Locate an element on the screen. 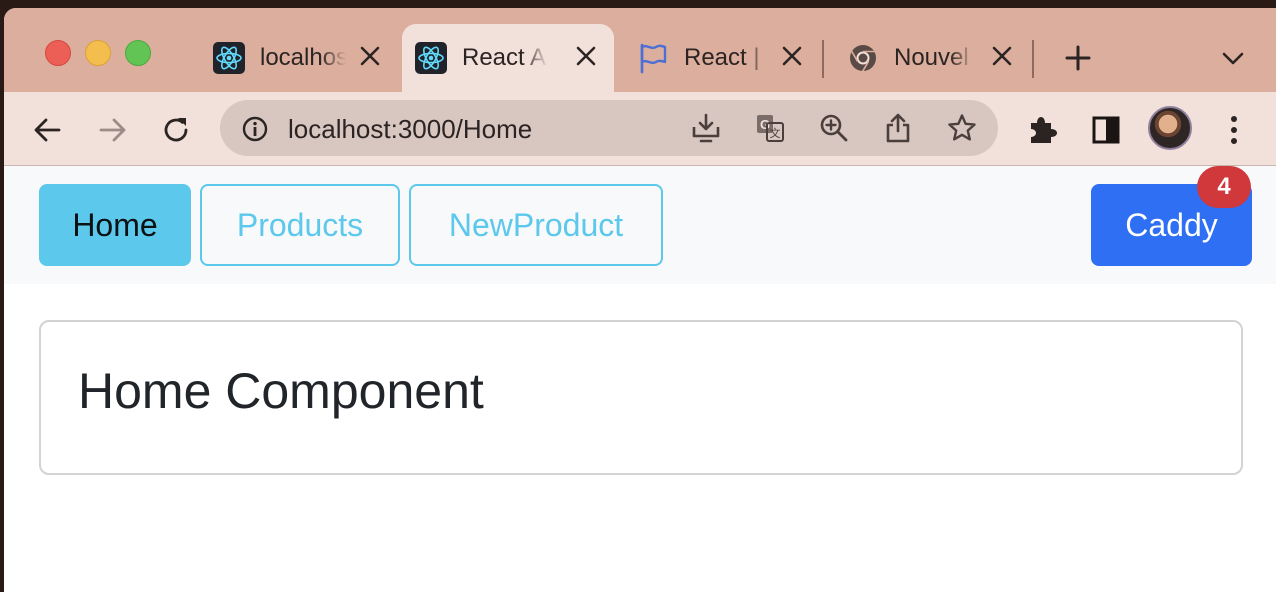 The image size is (1276, 592). browser-toolbar: localhost:3000/Home G 文 is located at coordinates (640, 129).